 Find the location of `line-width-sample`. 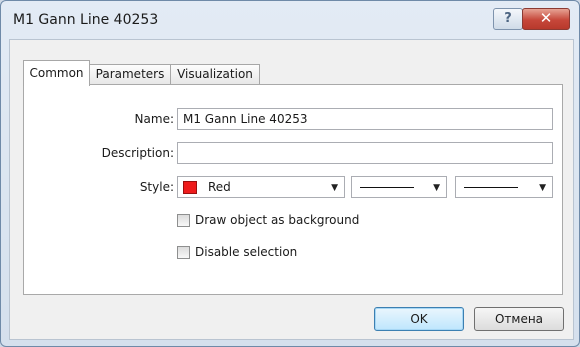

line-width-sample is located at coordinates (491, 187).